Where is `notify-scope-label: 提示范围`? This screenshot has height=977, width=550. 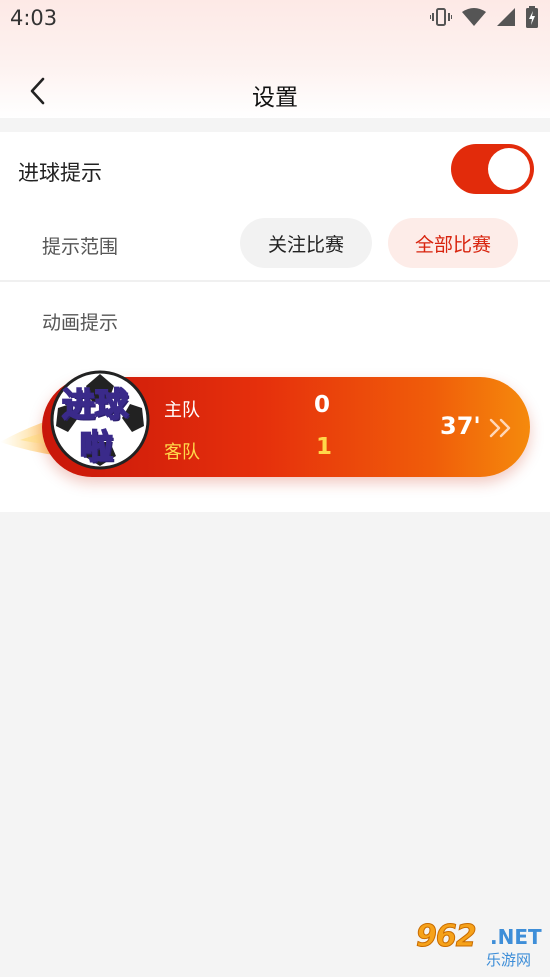
notify-scope-label: 提示范围 is located at coordinates (80, 247).